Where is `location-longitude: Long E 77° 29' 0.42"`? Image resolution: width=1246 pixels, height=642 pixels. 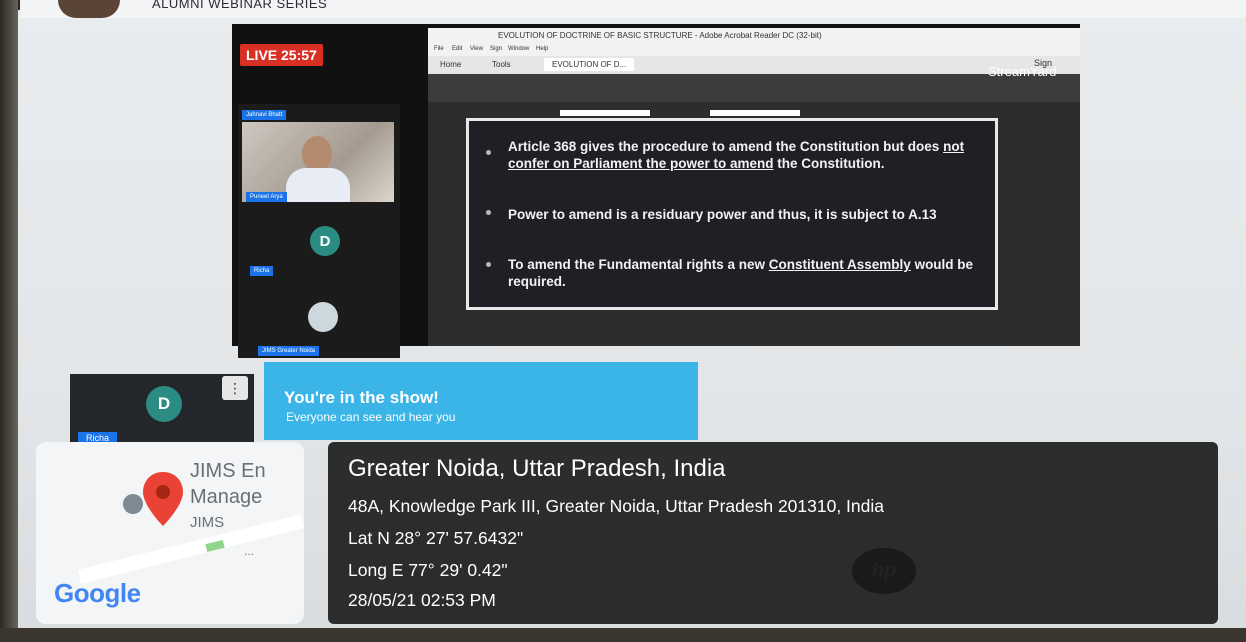 location-longitude: Long E 77° 29' 0.42" is located at coordinates (428, 570).